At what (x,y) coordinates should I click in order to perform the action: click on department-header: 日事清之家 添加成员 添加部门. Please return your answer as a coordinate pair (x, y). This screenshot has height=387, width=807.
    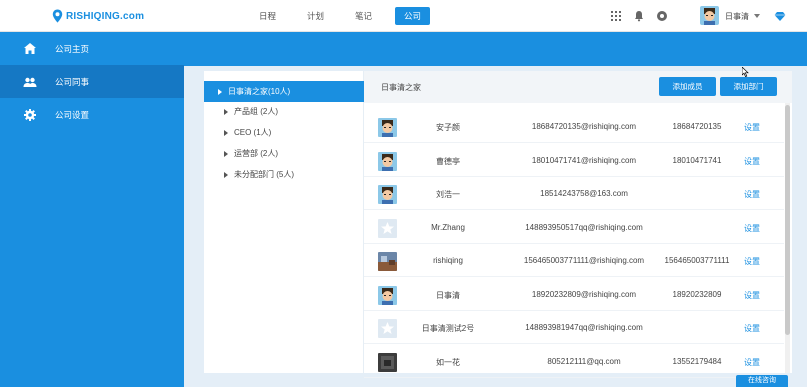
    Looking at the image, I should click on (578, 87).